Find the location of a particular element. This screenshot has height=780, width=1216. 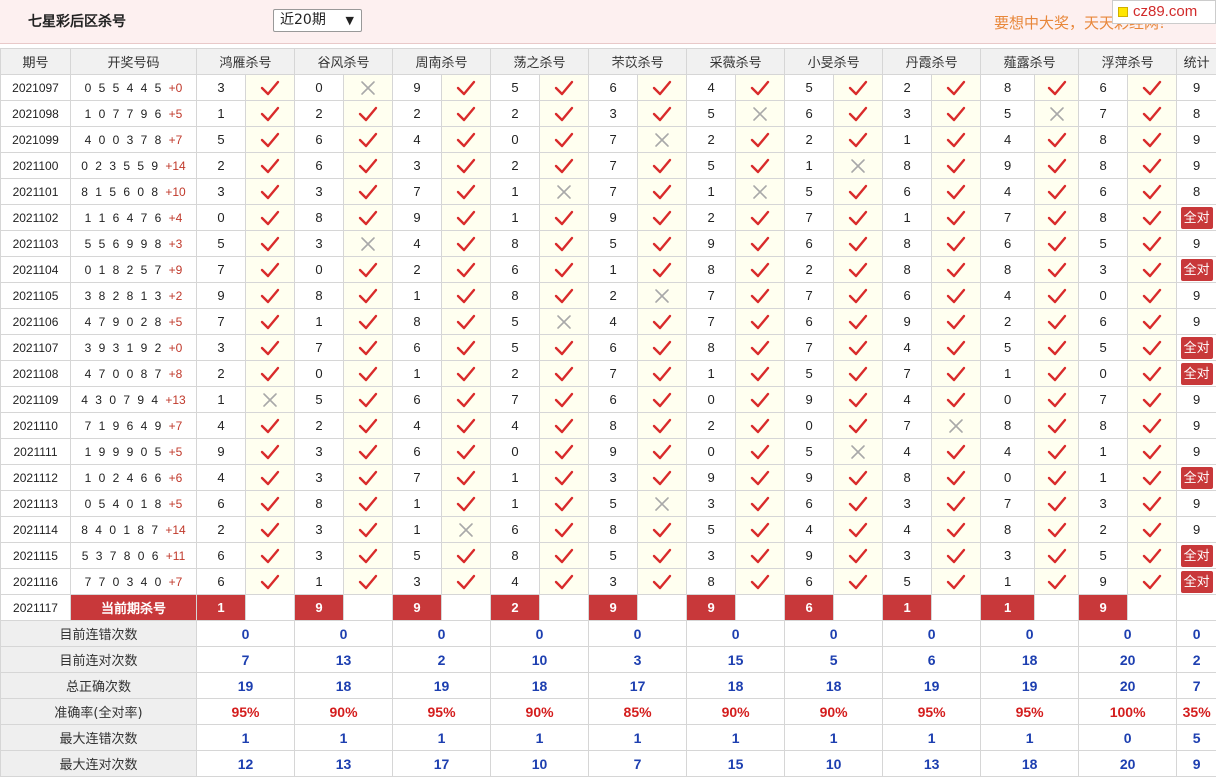

column-header: 周南杀号 is located at coordinates (442, 61).